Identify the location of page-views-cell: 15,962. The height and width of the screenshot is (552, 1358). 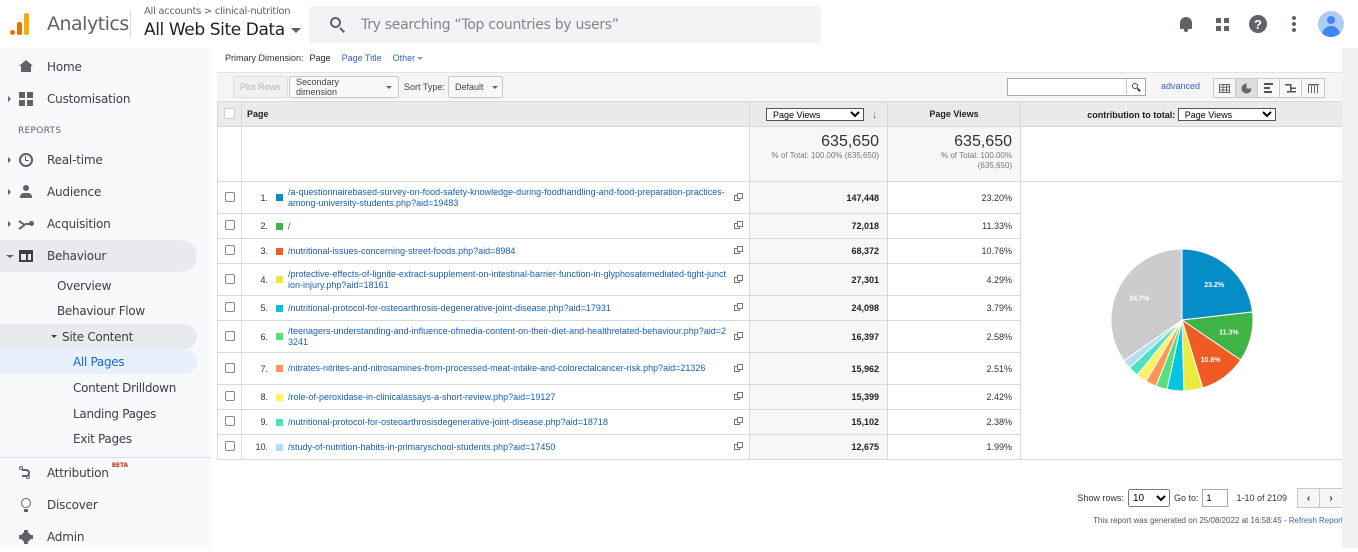
(818, 368).